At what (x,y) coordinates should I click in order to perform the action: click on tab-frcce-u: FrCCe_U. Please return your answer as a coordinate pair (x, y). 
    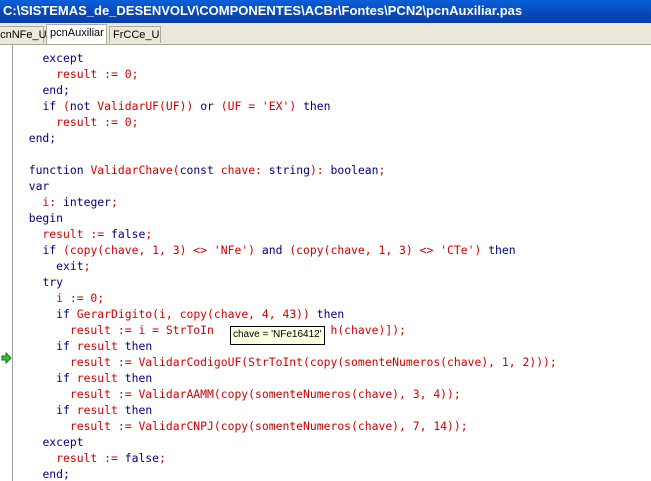
    Looking at the image, I should click on (135, 34).